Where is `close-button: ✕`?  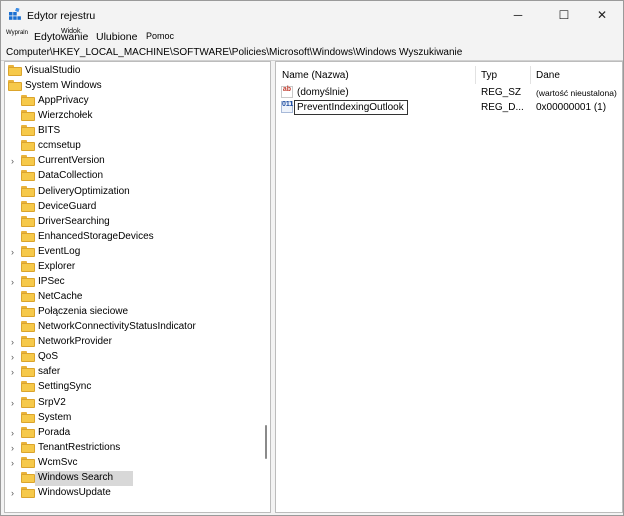
close-button: ✕ is located at coordinates (601, 14).